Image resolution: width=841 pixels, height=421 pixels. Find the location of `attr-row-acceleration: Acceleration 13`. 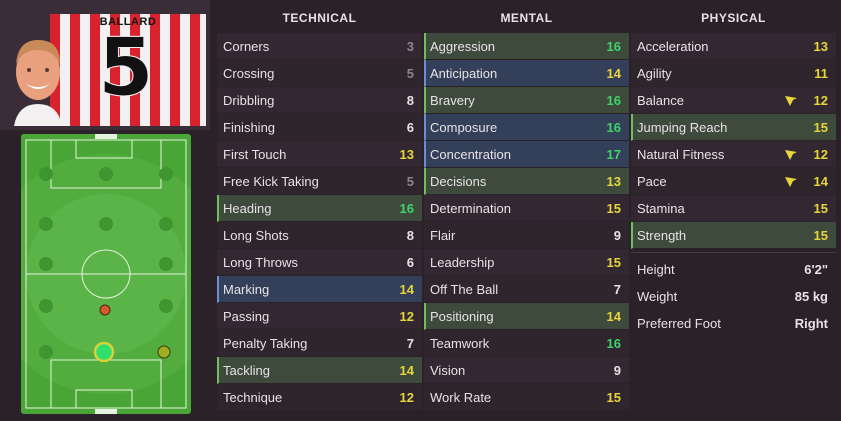

attr-row-acceleration: Acceleration 13 is located at coordinates (733, 46).